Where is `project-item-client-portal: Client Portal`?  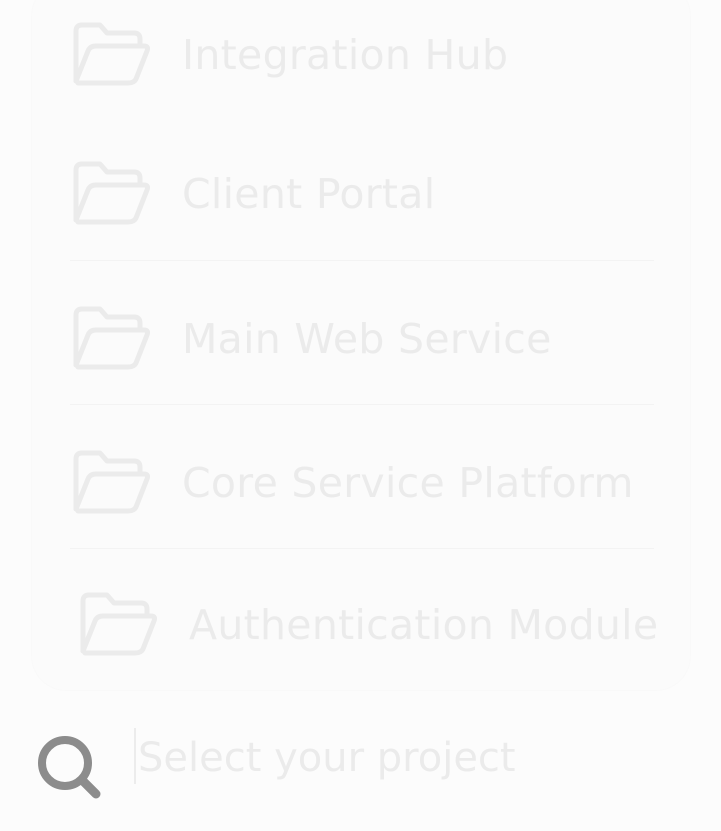 project-item-client-portal: Client Portal is located at coordinates (355, 194).